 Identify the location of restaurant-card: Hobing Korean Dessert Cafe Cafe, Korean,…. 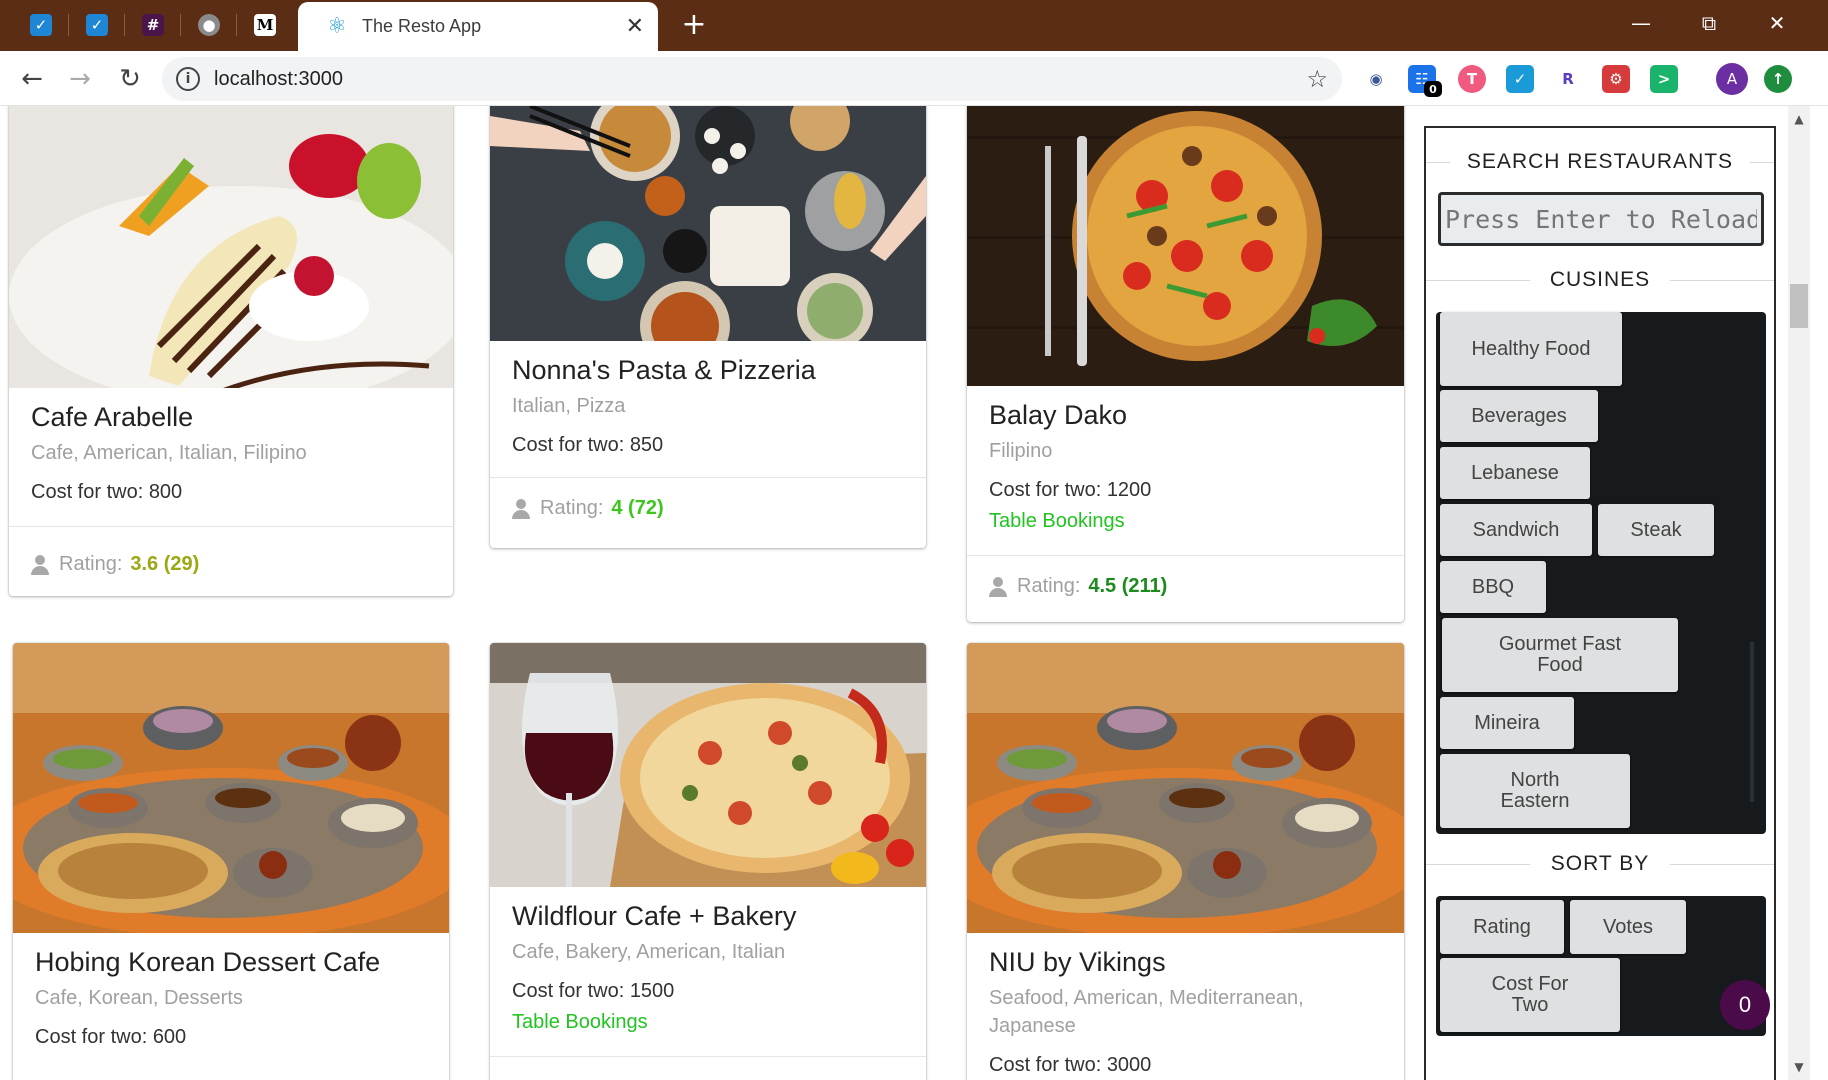
(231, 861).